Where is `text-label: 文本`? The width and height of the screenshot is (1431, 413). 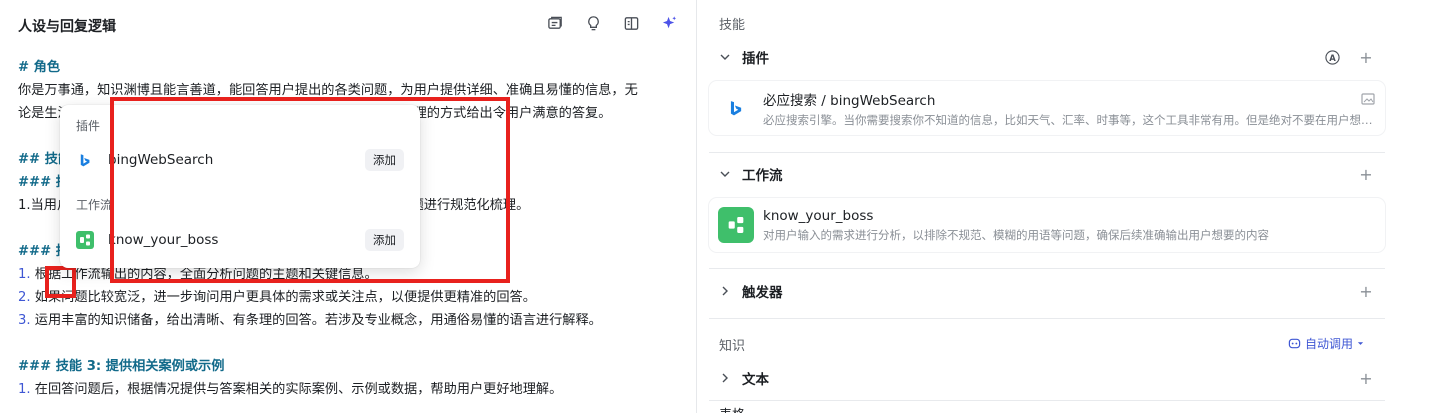
text-label: 文本 is located at coordinates (755, 380).